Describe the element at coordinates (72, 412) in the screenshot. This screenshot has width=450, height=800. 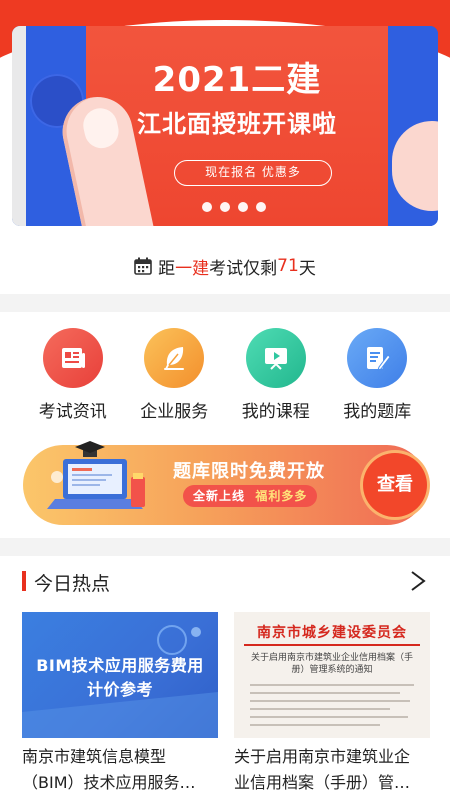
I see `entry-label: 考试资讯` at that location.